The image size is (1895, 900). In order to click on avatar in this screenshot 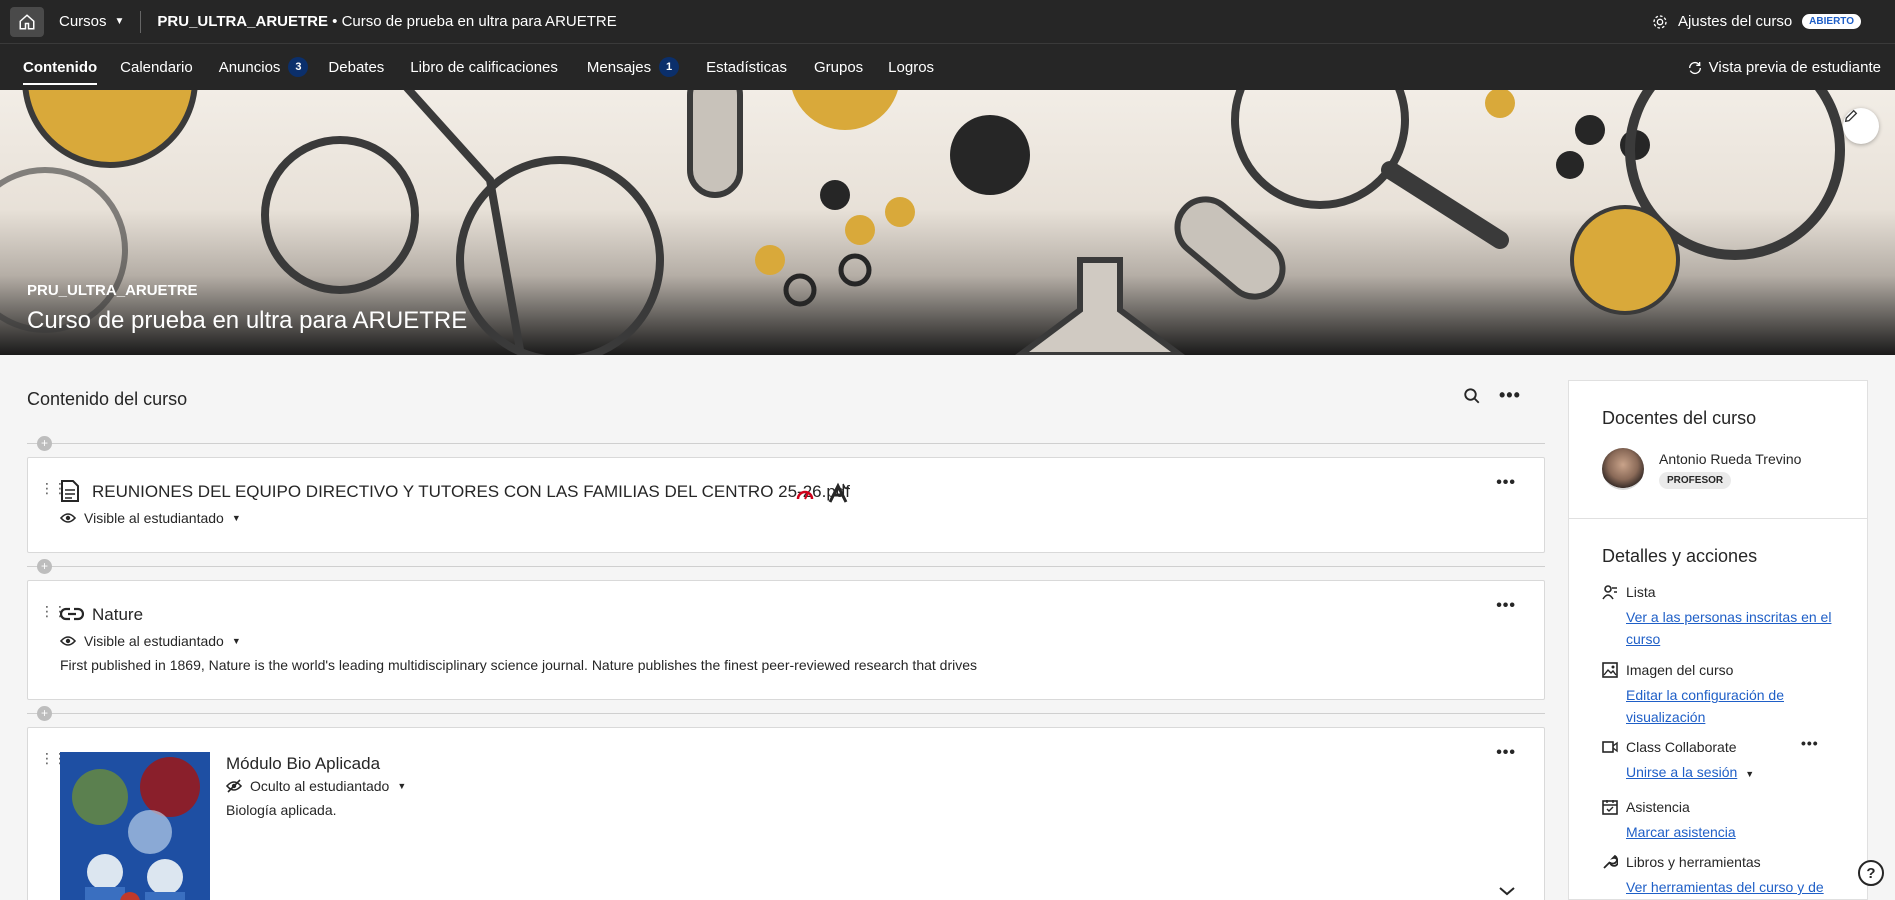, I will do `click(1623, 469)`.